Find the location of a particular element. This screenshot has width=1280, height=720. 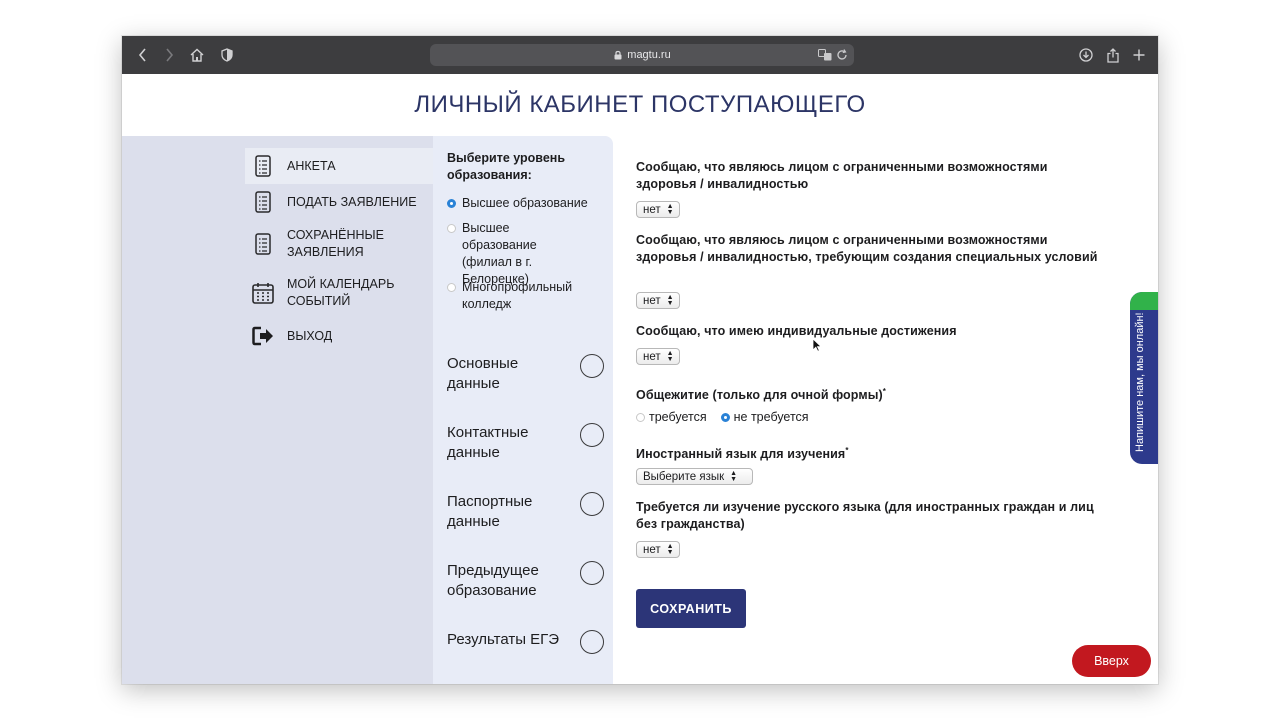

language-label: Иностранный язык для изучения is located at coordinates (741, 454).